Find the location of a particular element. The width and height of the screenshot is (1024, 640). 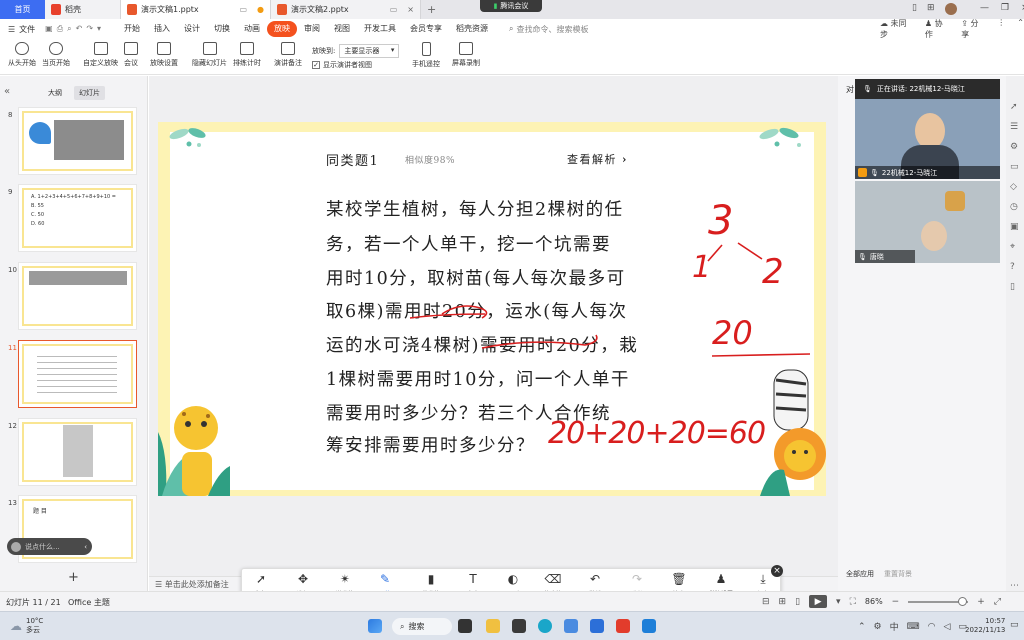

presenter-view-checkbox: ✓ 显示演讲者视图 is located at coordinates (342, 65).